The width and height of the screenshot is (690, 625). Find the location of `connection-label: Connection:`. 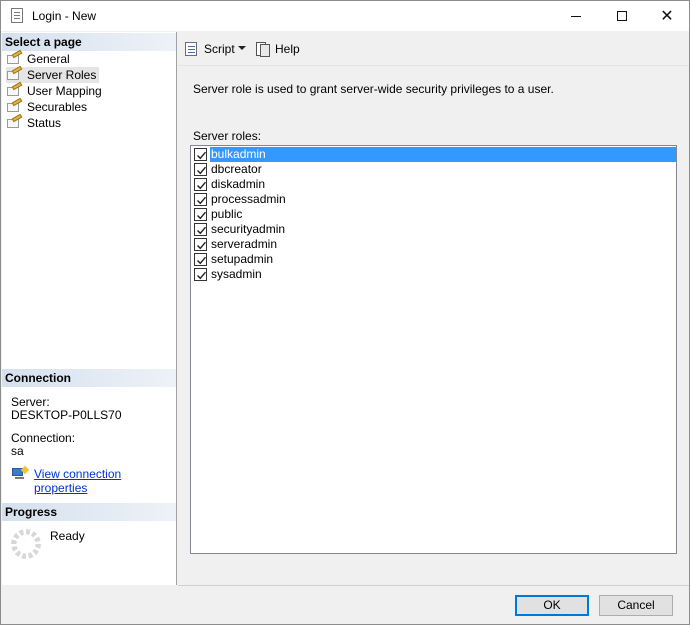

connection-label: Connection: is located at coordinates (43, 438).